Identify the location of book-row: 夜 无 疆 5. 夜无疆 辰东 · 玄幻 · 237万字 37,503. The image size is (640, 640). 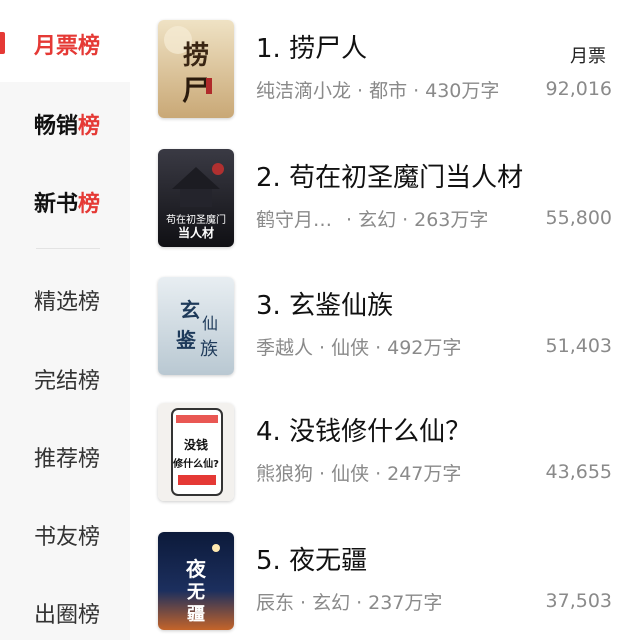
(398, 586).